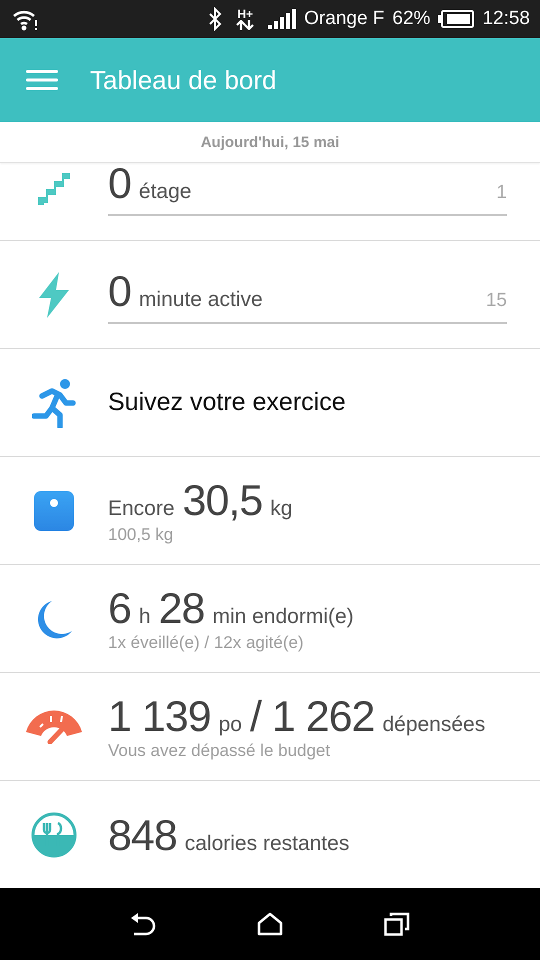 The height and width of the screenshot is (960, 540). I want to click on unit-label: min endormi(e), so click(283, 617).